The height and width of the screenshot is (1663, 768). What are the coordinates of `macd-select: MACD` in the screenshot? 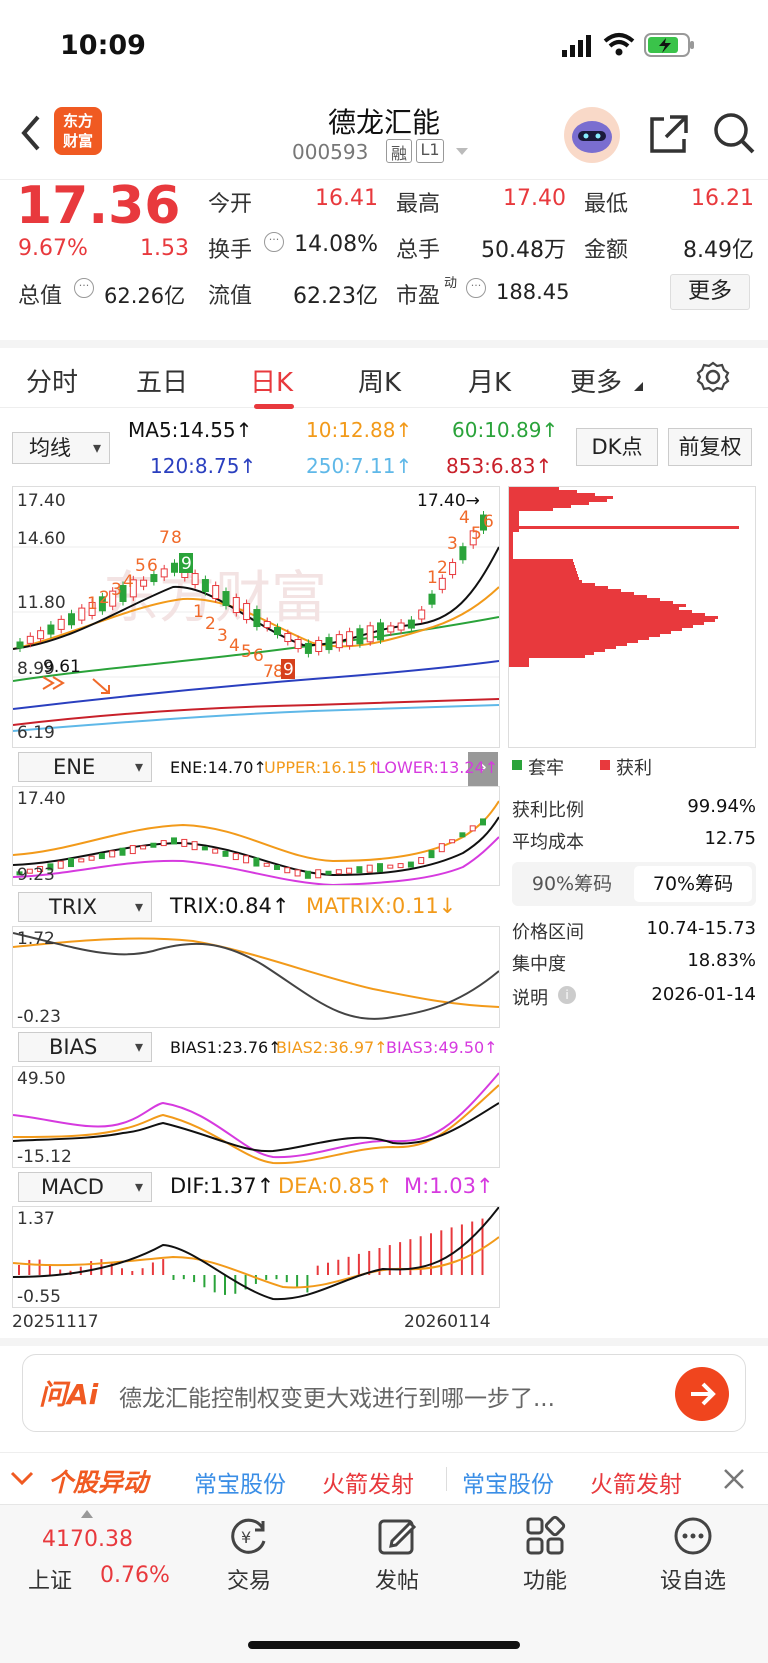 It's located at (85, 1187).